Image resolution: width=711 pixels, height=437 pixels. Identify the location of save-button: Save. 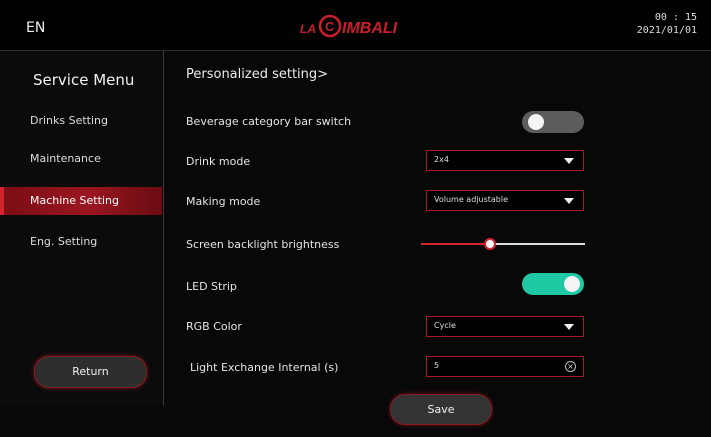
(441, 409).